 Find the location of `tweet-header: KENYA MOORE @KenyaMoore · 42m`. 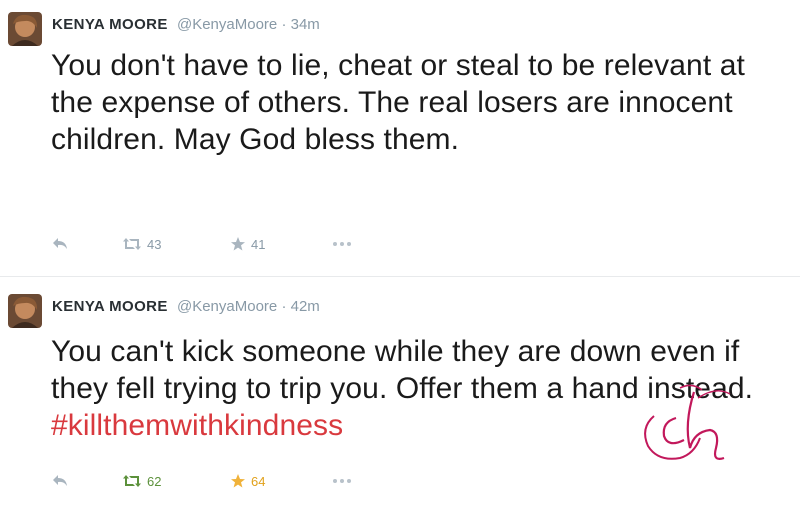

tweet-header: KENYA MOORE @KenyaMoore · 42m is located at coordinates (186, 307).